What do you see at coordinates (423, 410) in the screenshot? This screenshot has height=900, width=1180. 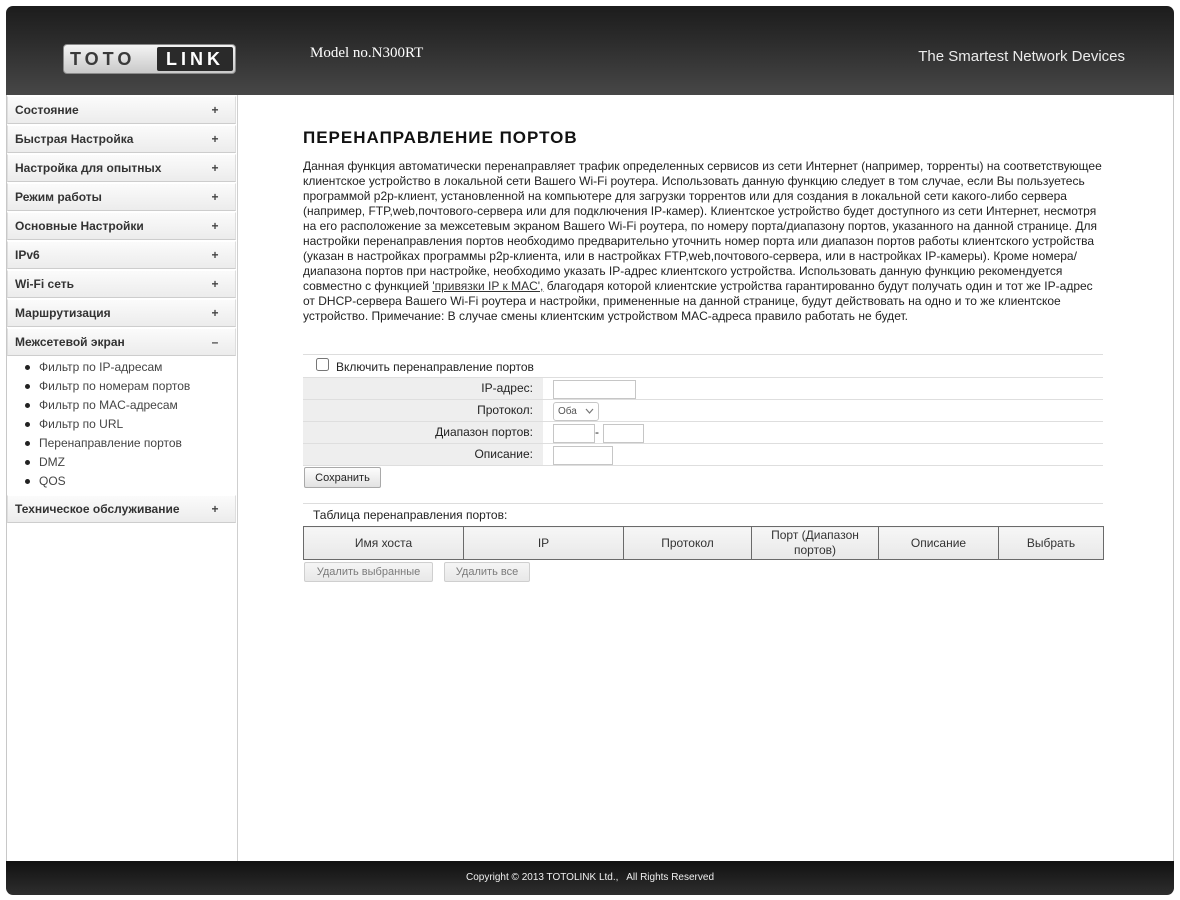 I see `protocol-label: Протокол:` at bounding box center [423, 410].